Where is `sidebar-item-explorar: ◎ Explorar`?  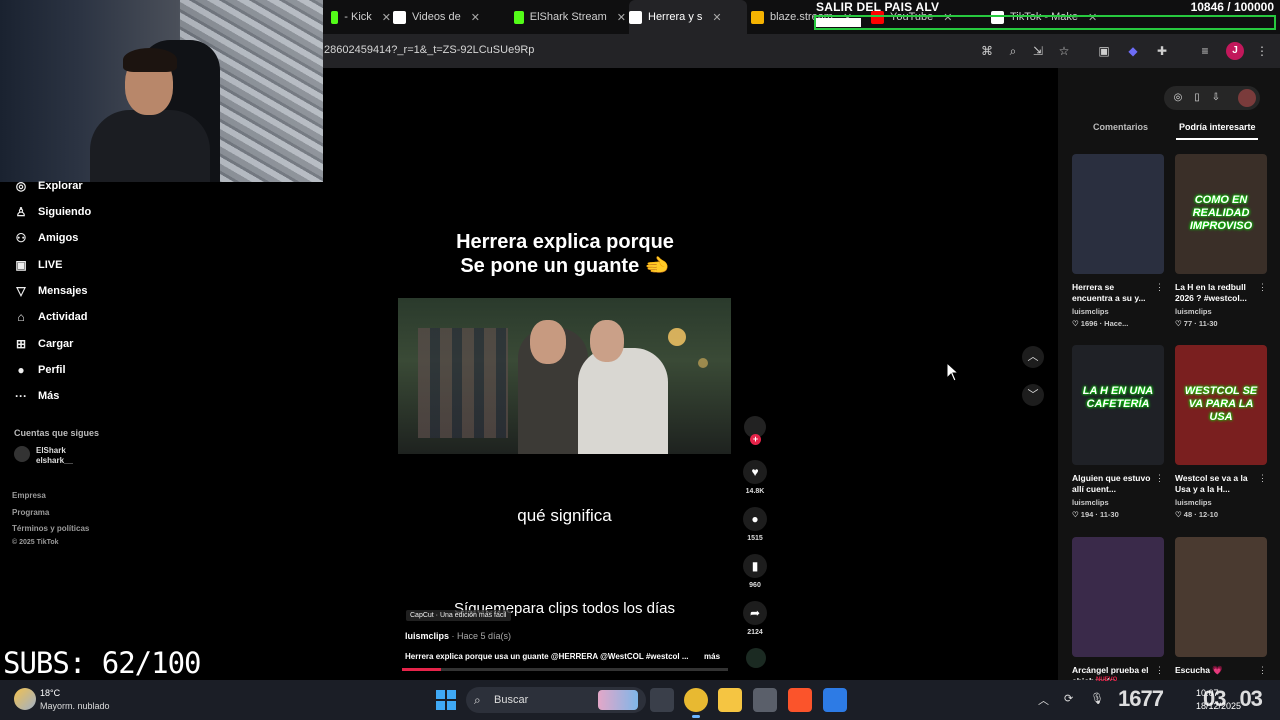 sidebar-item-explorar: ◎ Explorar is located at coordinates (48, 186).